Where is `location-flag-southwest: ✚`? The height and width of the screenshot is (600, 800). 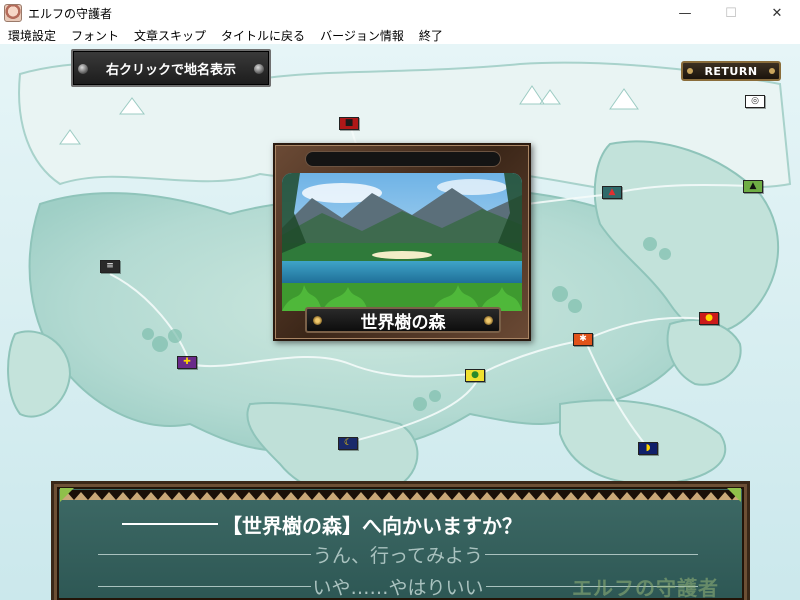
location-flag-southwest: ✚ is located at coordinates (187, 362).